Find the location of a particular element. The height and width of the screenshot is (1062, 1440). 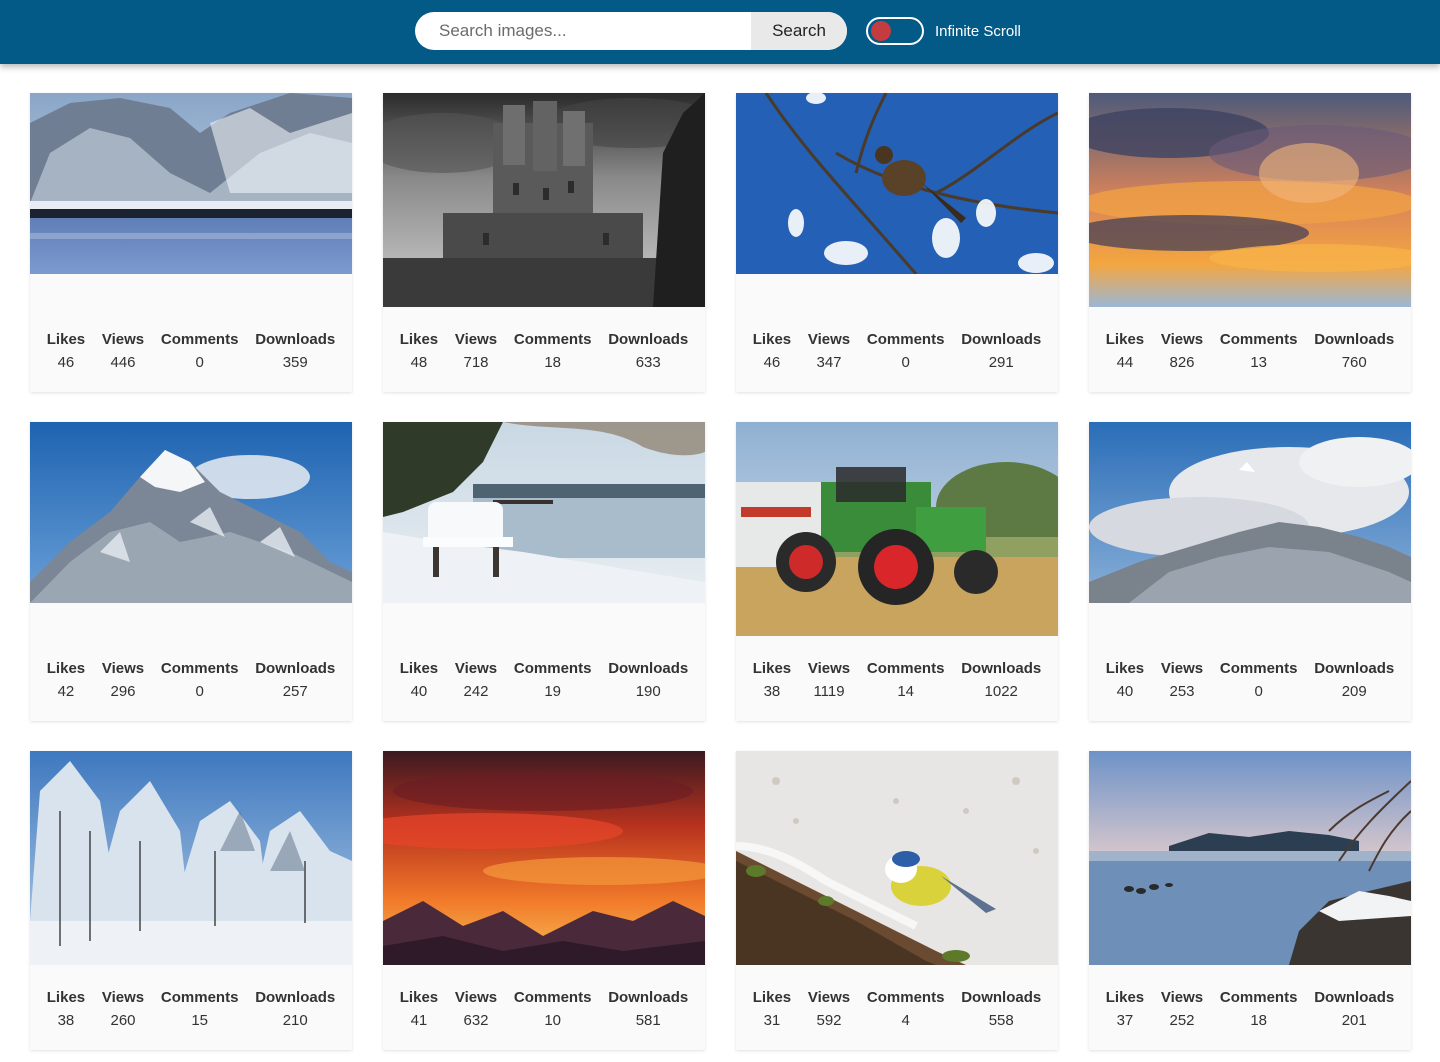

card-stats: Likes 38 Views 260 Comments 15 Downloads 210 is located at coordinates (191, 1011).